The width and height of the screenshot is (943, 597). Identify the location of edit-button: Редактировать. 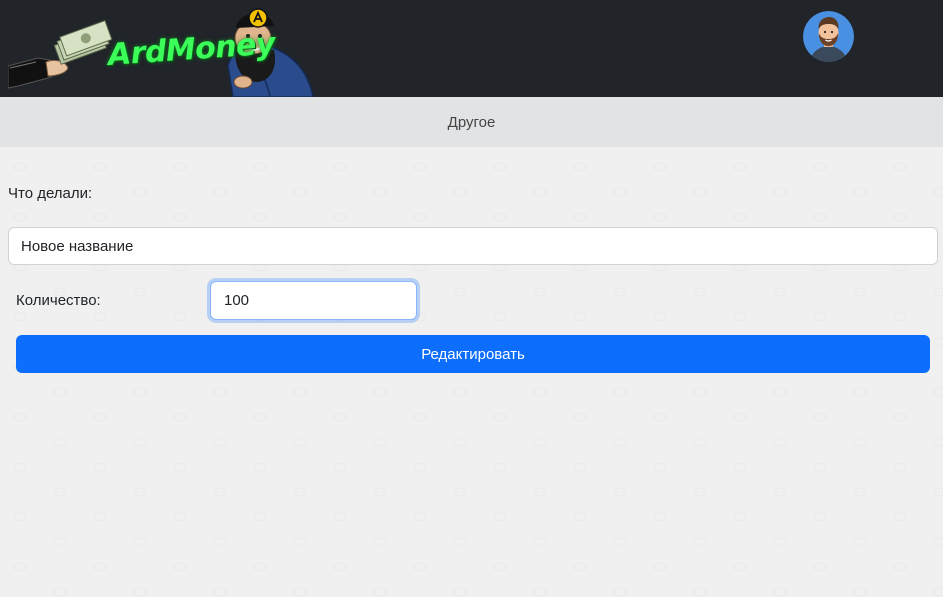
(473, 354).